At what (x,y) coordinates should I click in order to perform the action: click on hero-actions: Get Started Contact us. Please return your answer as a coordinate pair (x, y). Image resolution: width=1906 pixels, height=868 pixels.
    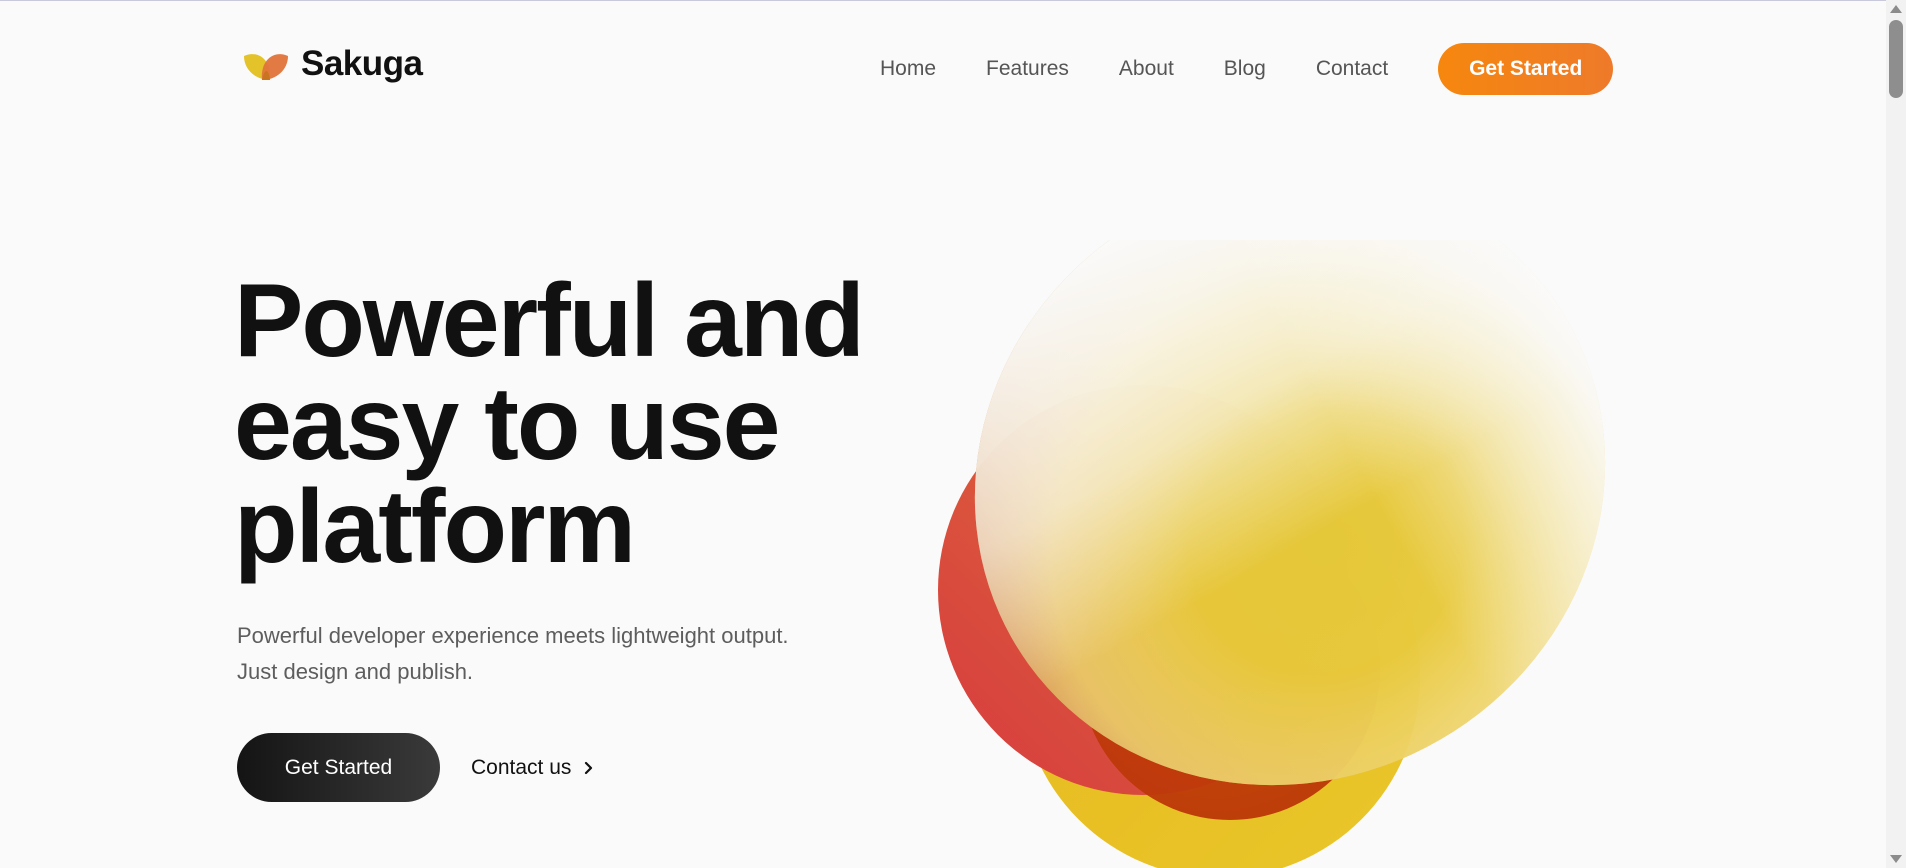
    Looking at the image, I should click on (415, 767).